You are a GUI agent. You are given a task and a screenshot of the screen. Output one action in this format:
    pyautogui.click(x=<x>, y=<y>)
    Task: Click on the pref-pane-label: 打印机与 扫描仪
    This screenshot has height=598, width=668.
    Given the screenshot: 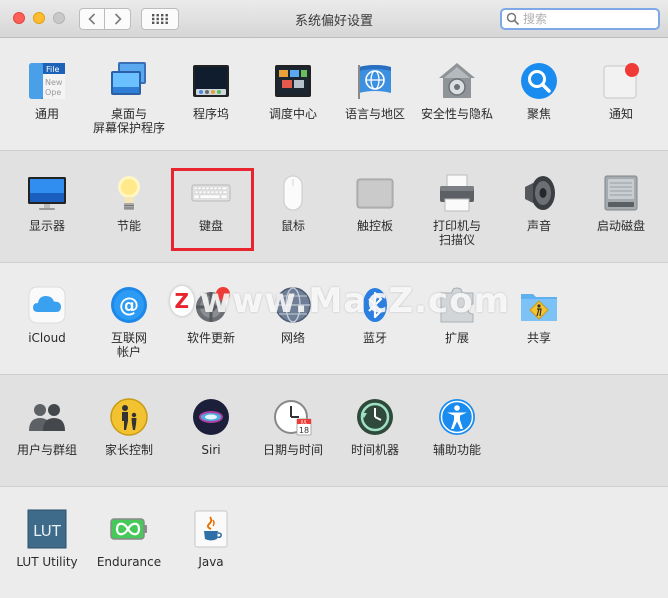 What is the action you would take?
    pyautogui.click(x=456, y=233)
    